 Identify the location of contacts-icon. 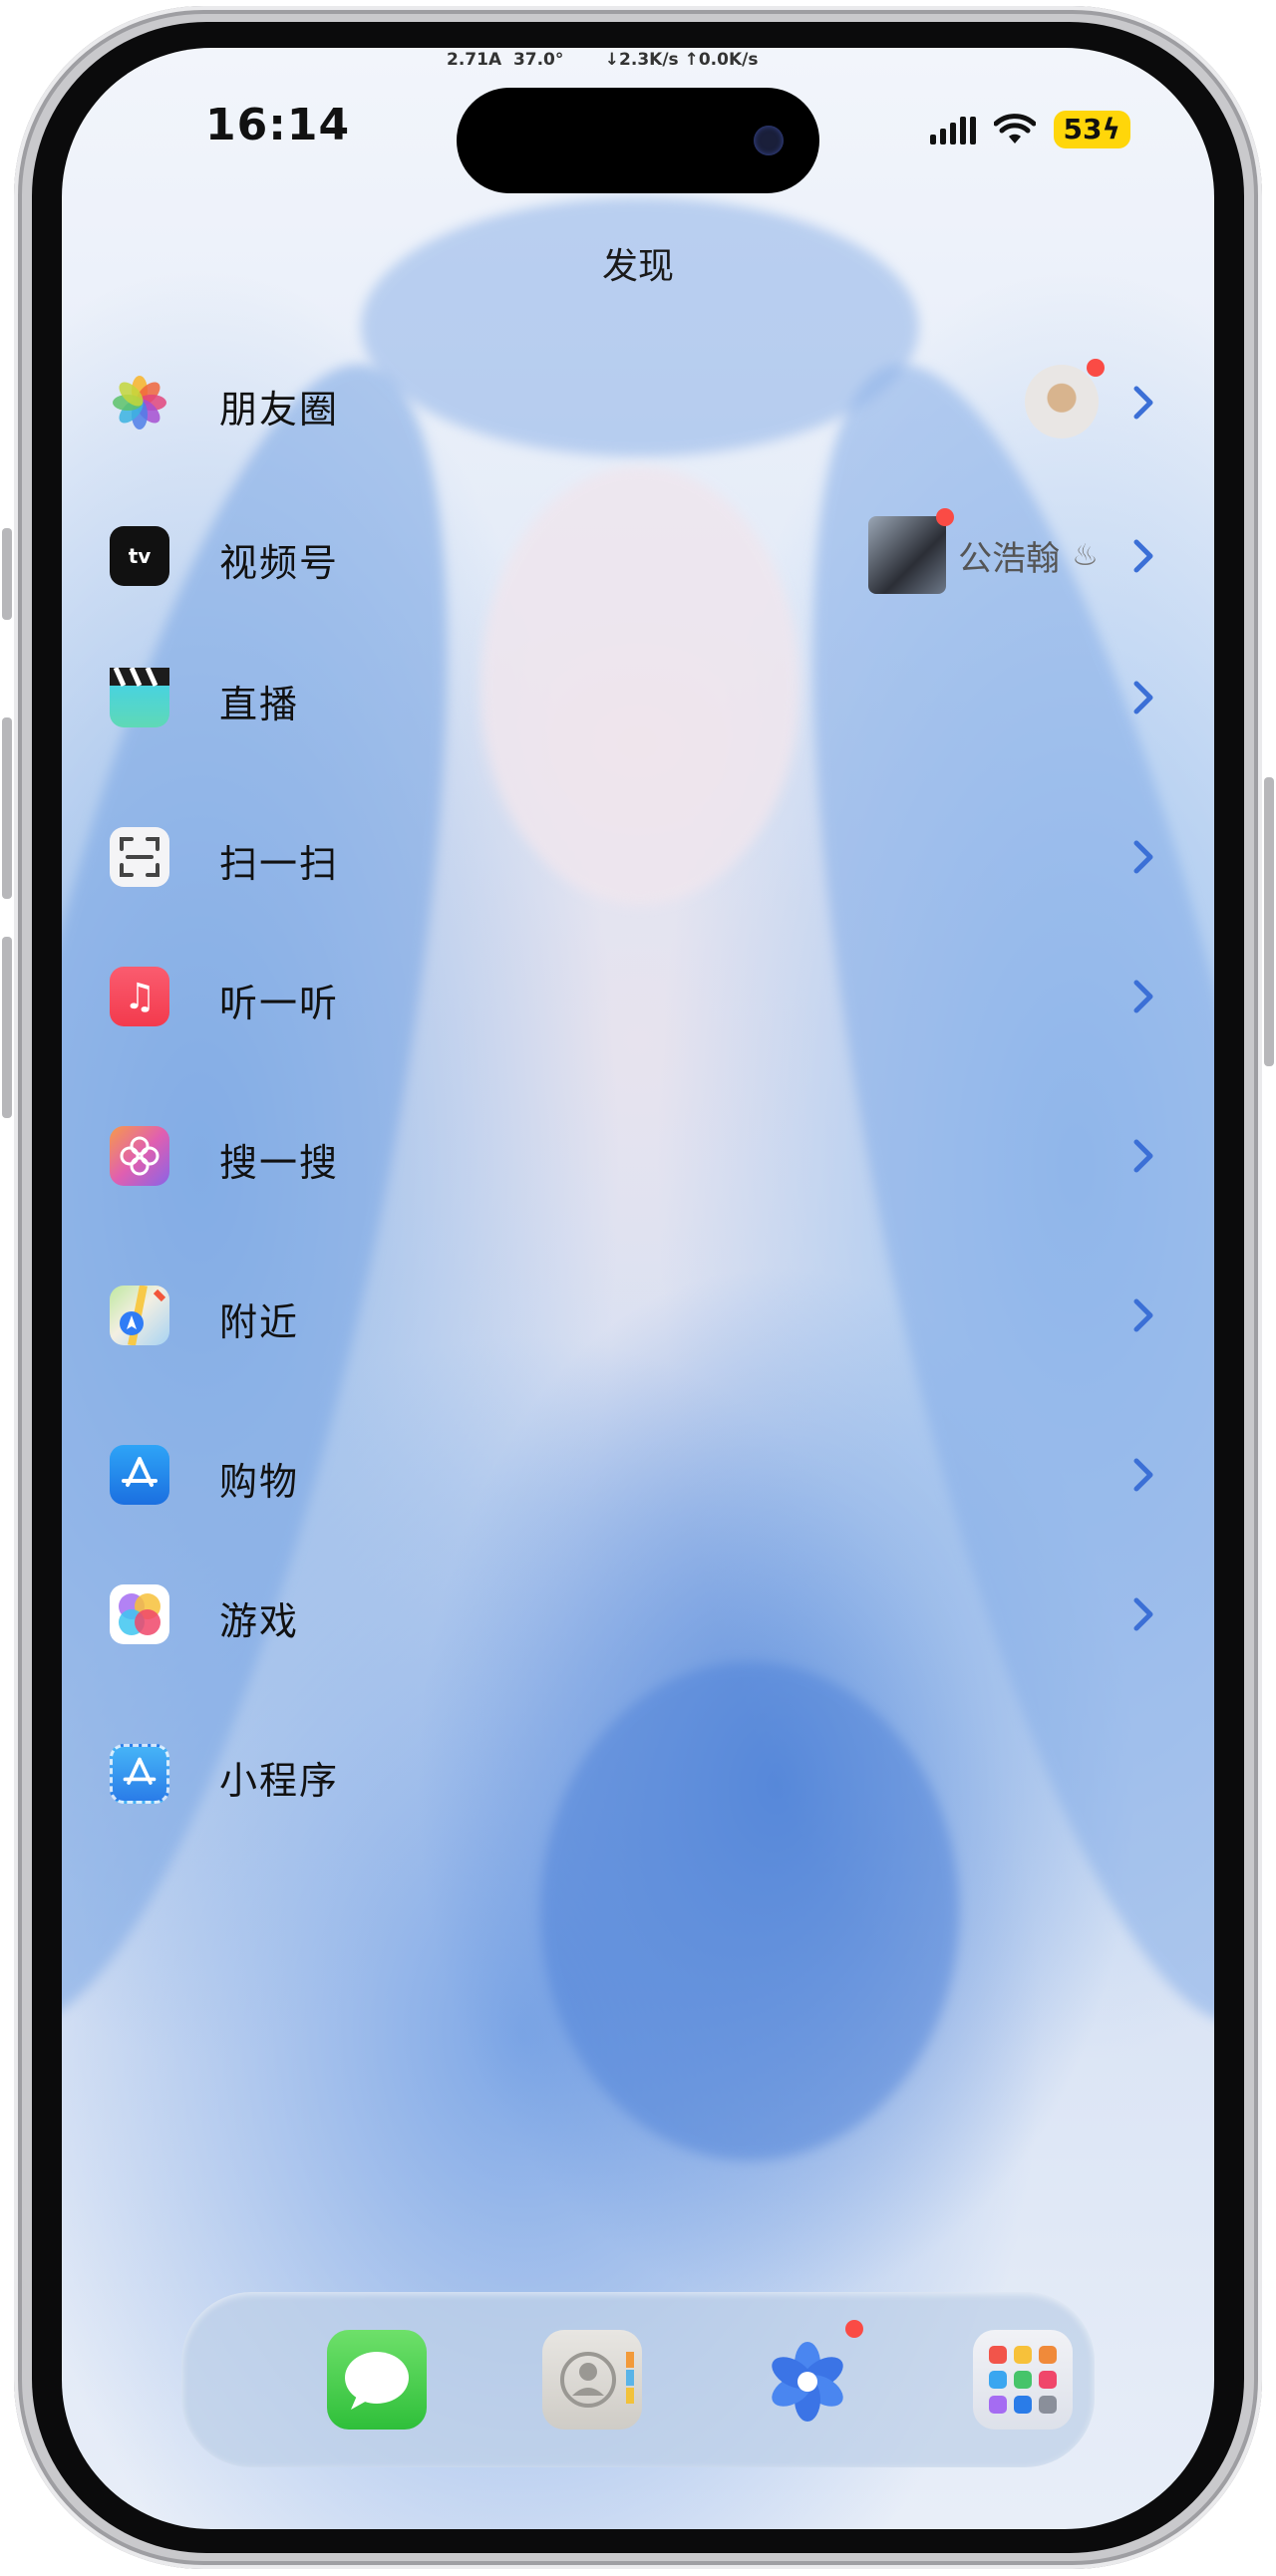
(592, 2380).